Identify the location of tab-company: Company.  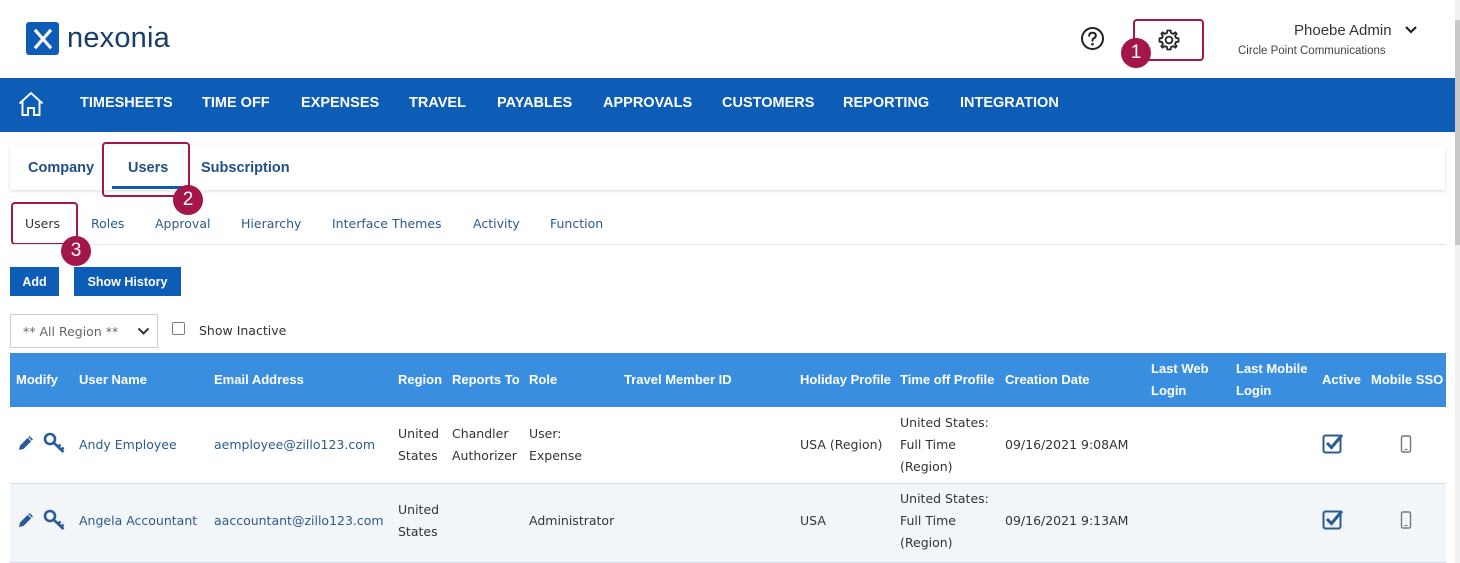
(61, 168).